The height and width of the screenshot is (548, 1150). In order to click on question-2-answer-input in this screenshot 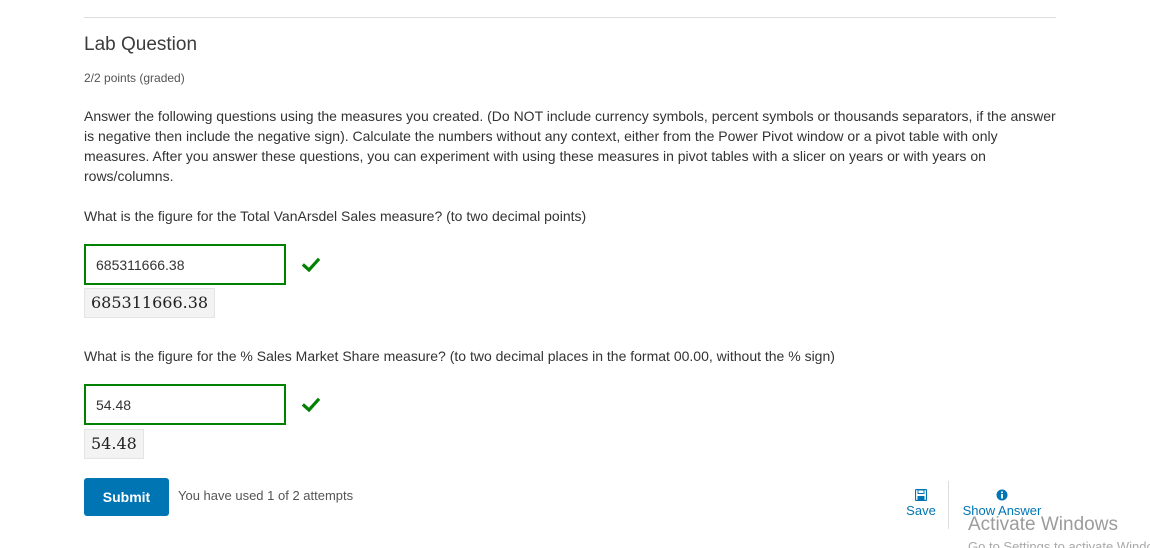, I will do `click(185, 404)`.